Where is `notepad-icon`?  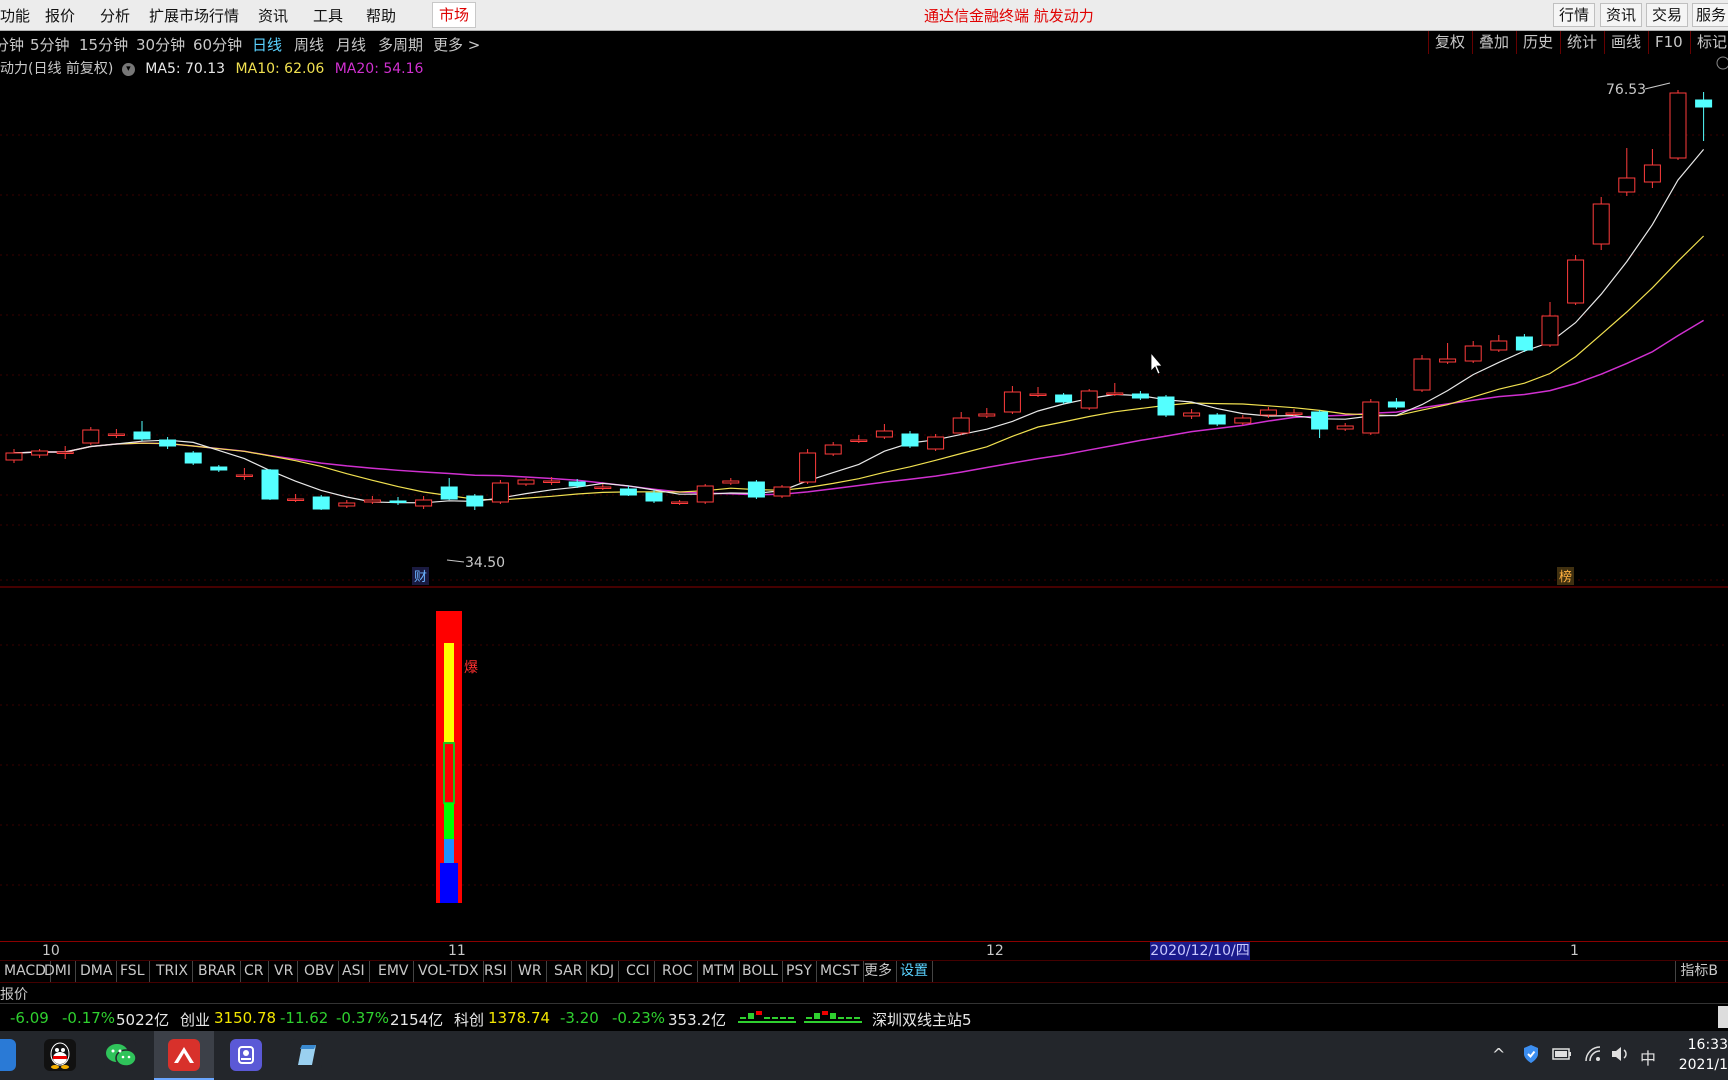
notepad-icon is located at coordinates (306, 1055).